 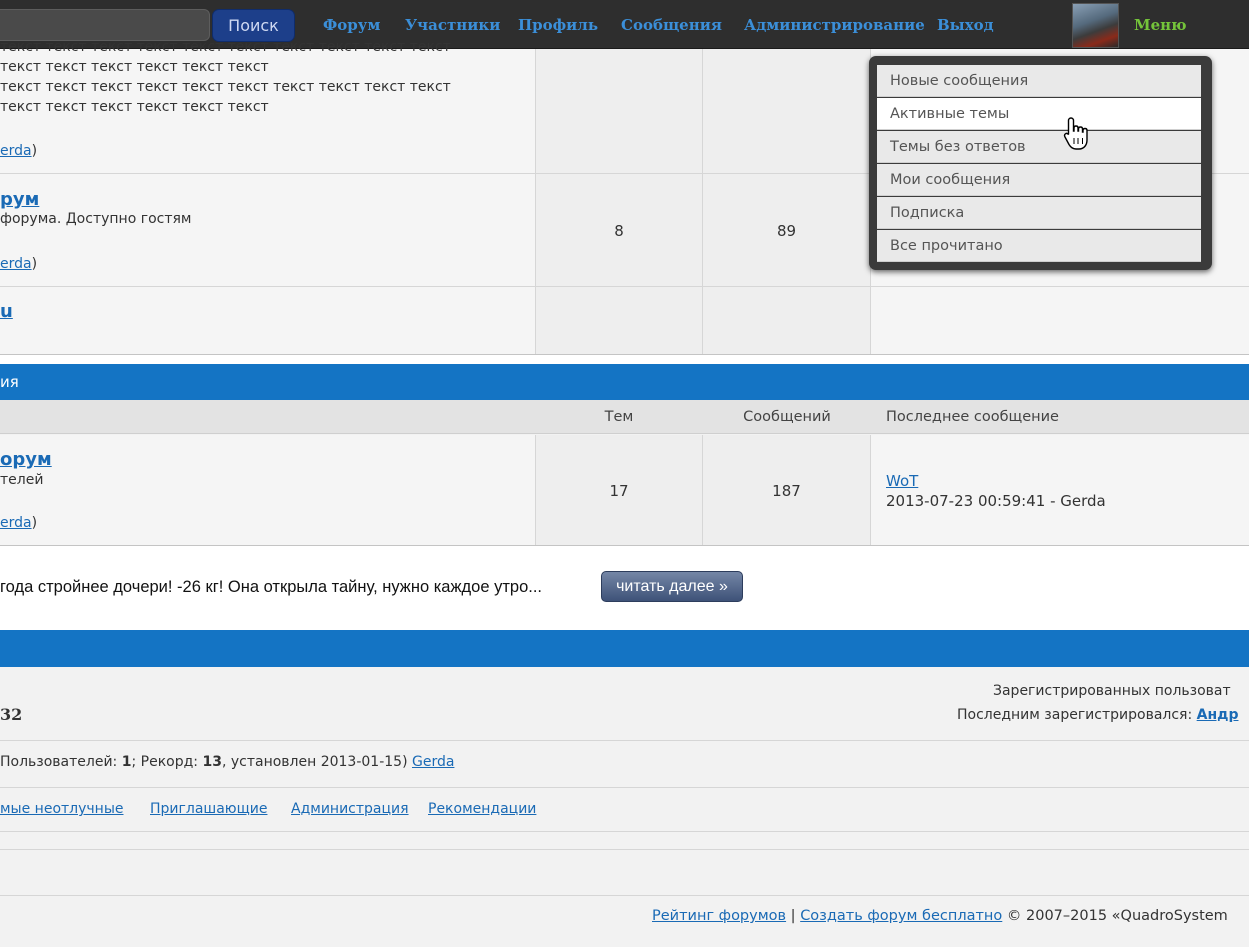 I want to click on online-user-link: Gerda, so click(x=433, y=762).